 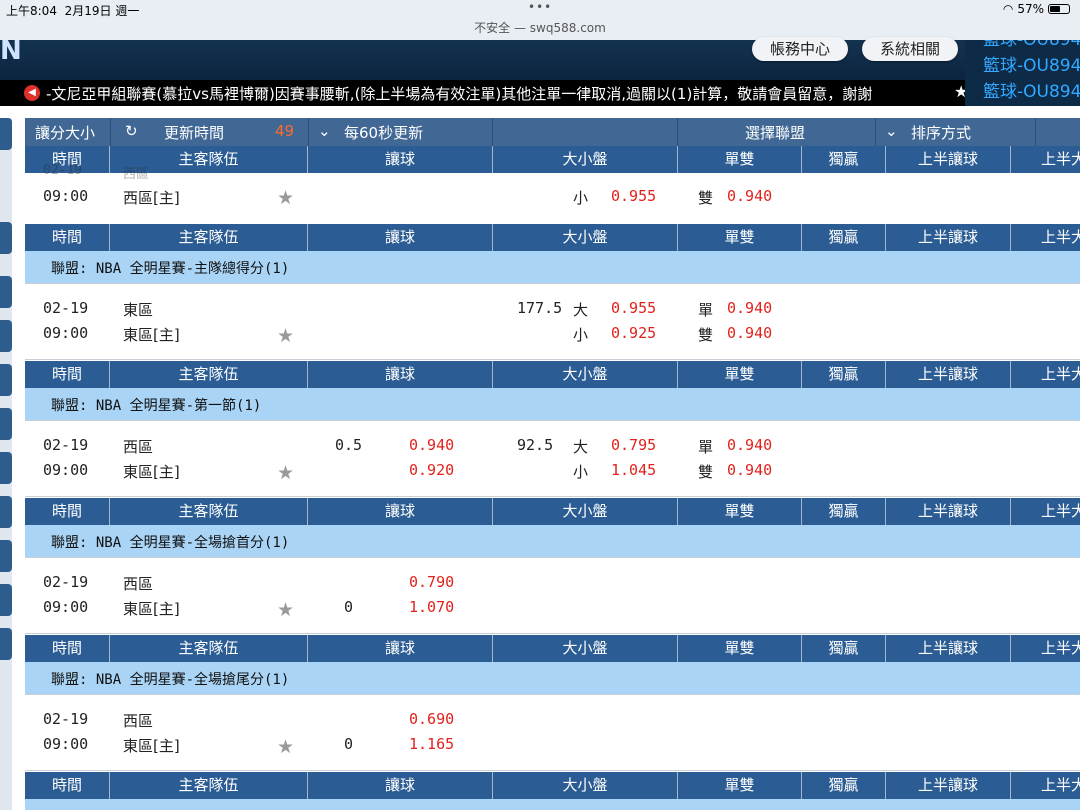 What do you see at coordinates (633, 445) in the screenshot?
I see `odds-value: 0.795` at bounding box center [633, 445].